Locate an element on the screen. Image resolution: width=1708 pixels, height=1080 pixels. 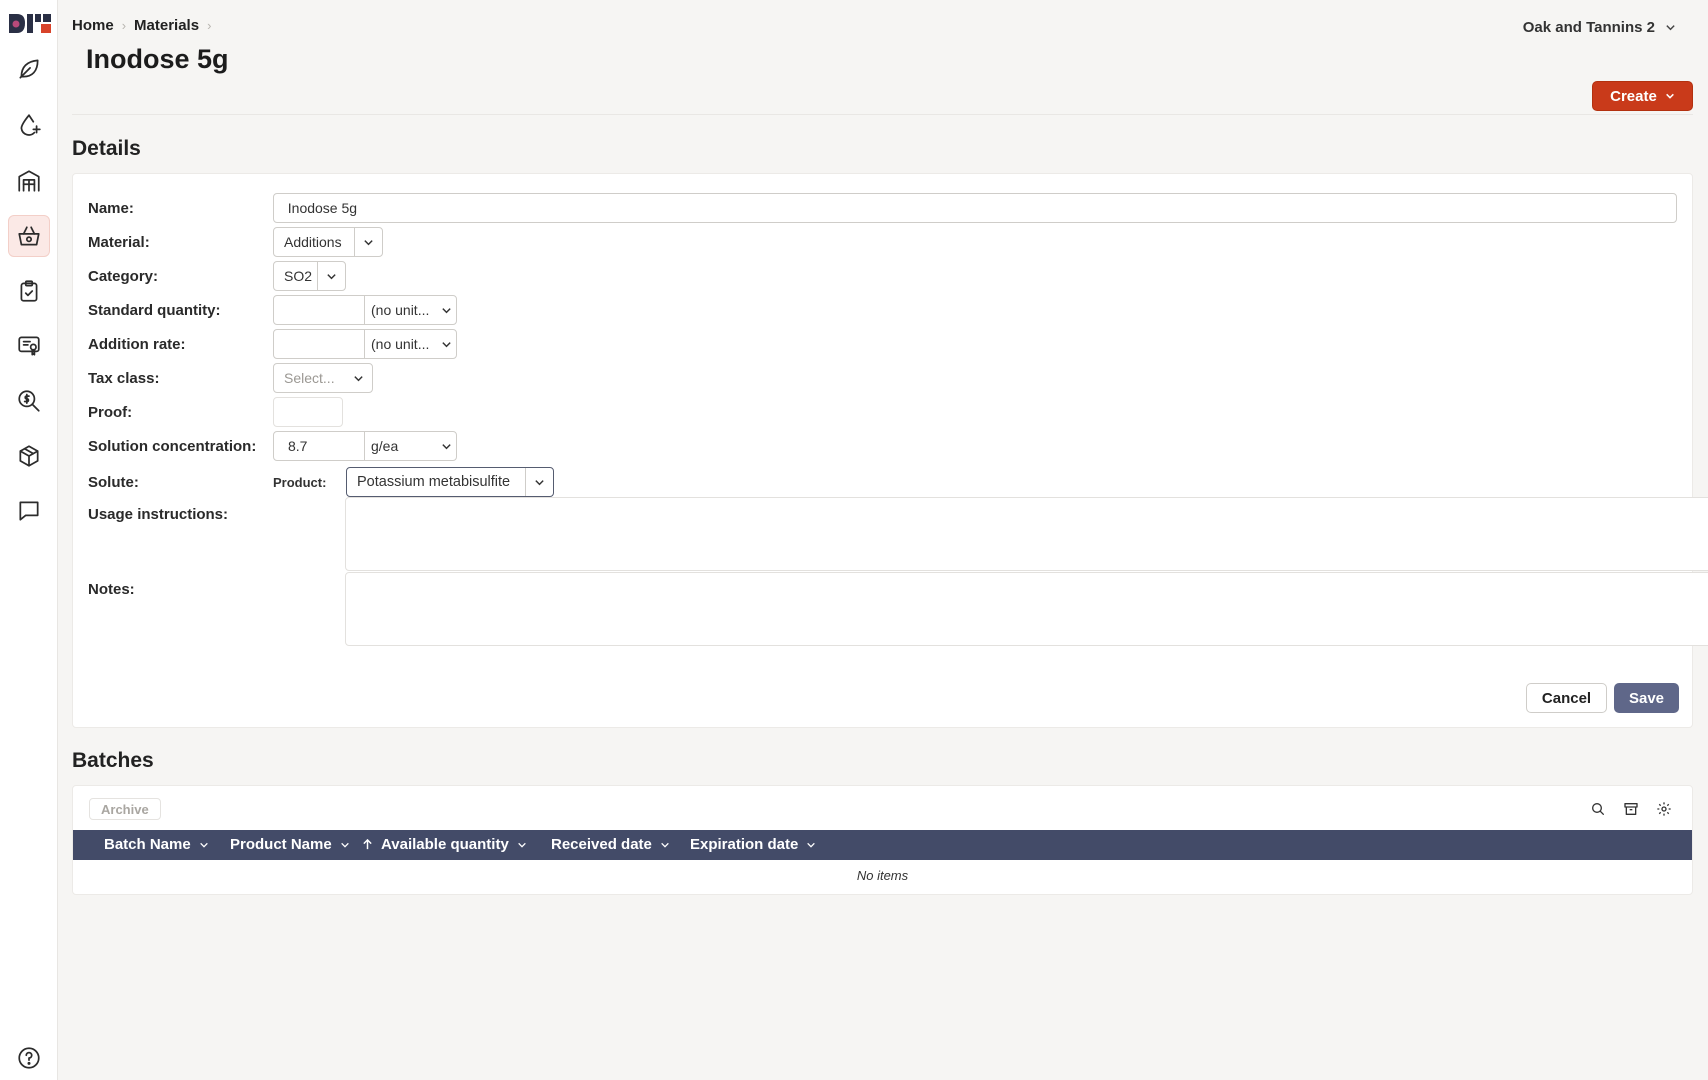
arrow-up-icon is located at coordinates (367, 844).